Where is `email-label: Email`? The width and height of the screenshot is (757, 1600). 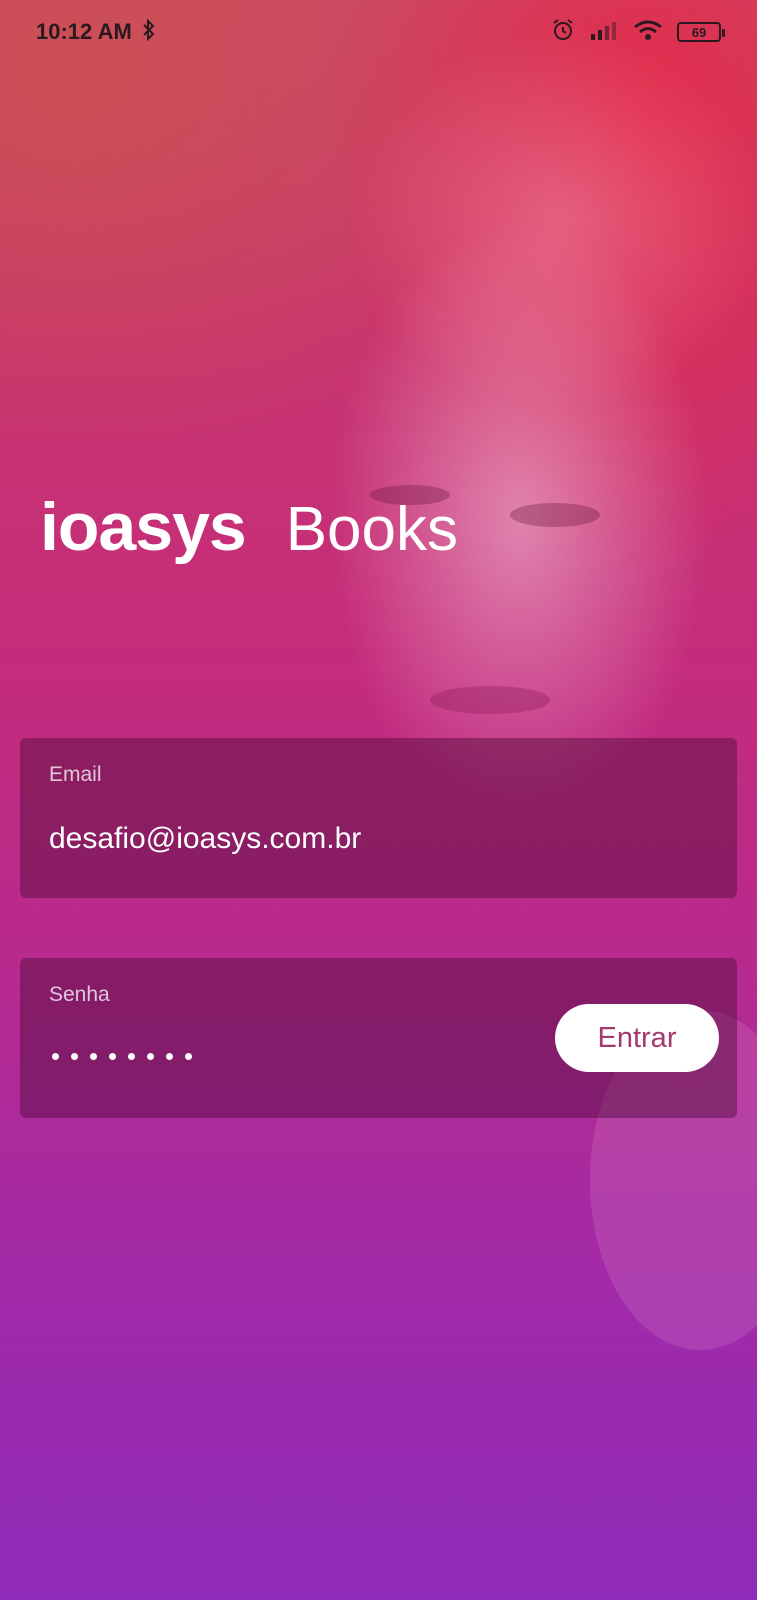 email-label: Email is located at coordinates (75, 774).